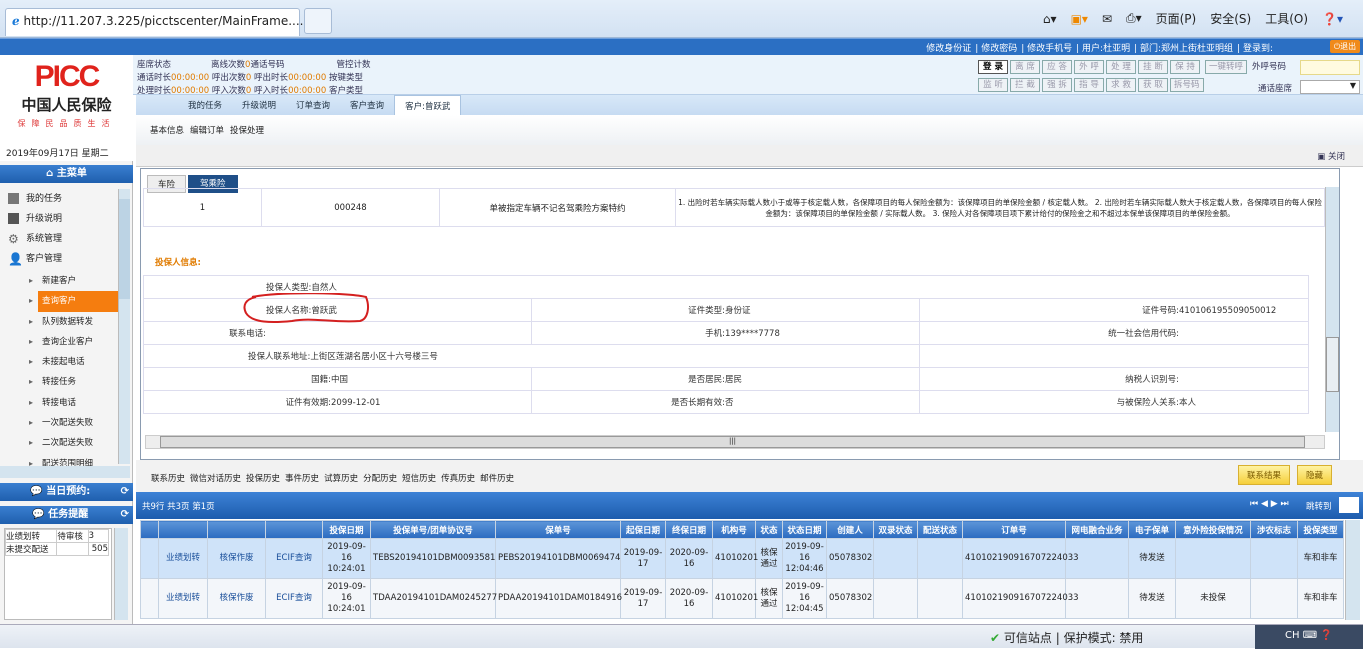  Describe the element at coordinates (1097, 529) in the screenshot. I see `column-header: 网电融合业务` at that location.